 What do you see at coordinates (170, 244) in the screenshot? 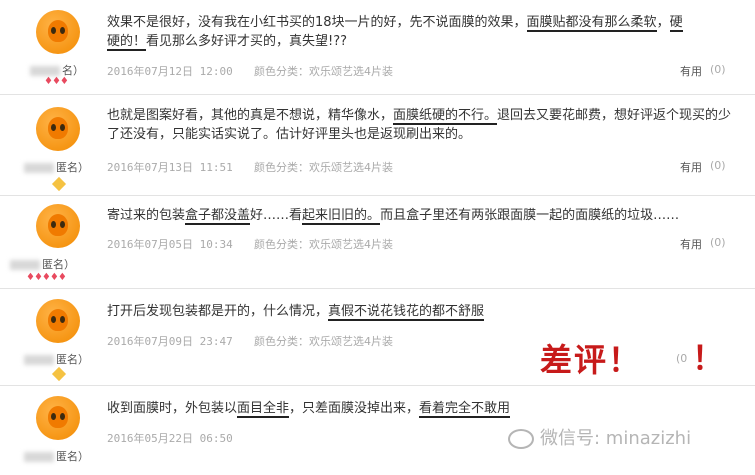
I see `review-date: 2016年07月05日 10:34` at bounding box center [170, 244].